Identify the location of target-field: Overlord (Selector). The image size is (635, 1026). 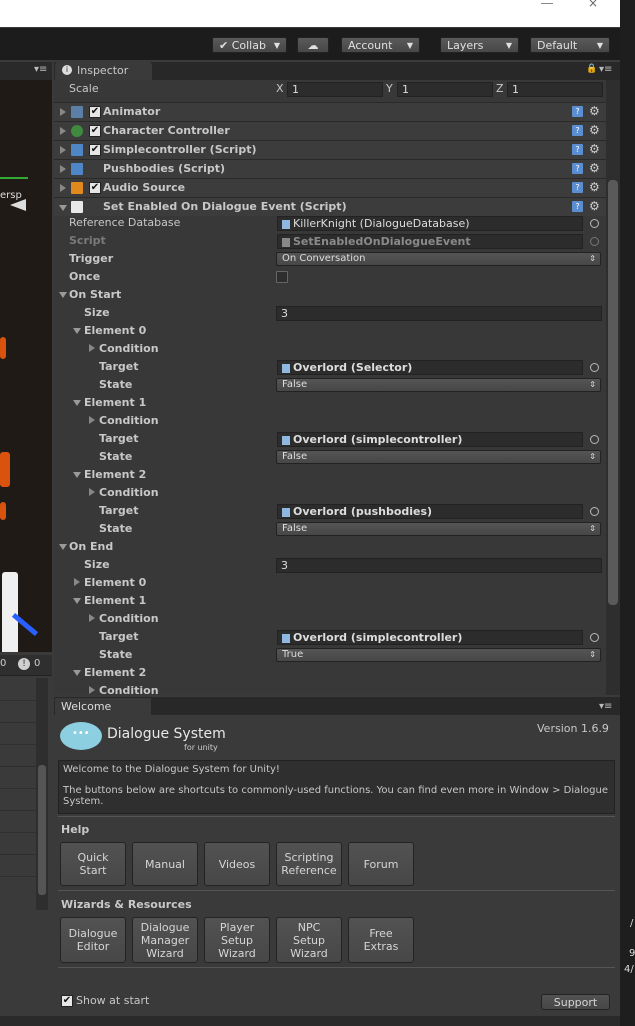
(430, 367).